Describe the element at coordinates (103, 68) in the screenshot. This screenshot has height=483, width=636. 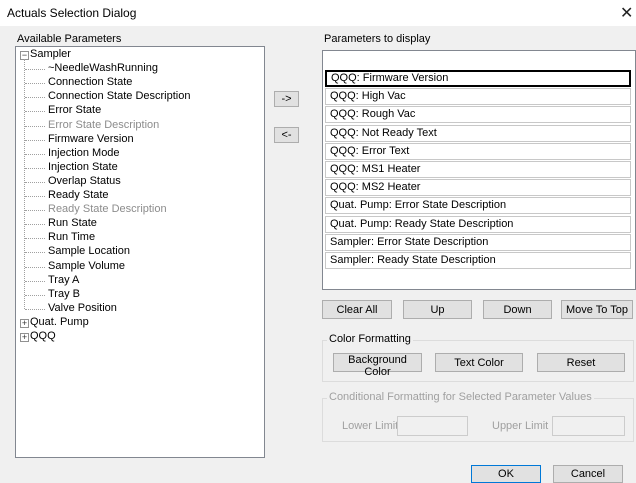
I see `tree-node-sampler-child: ~NeedleWashRunning` at that location.